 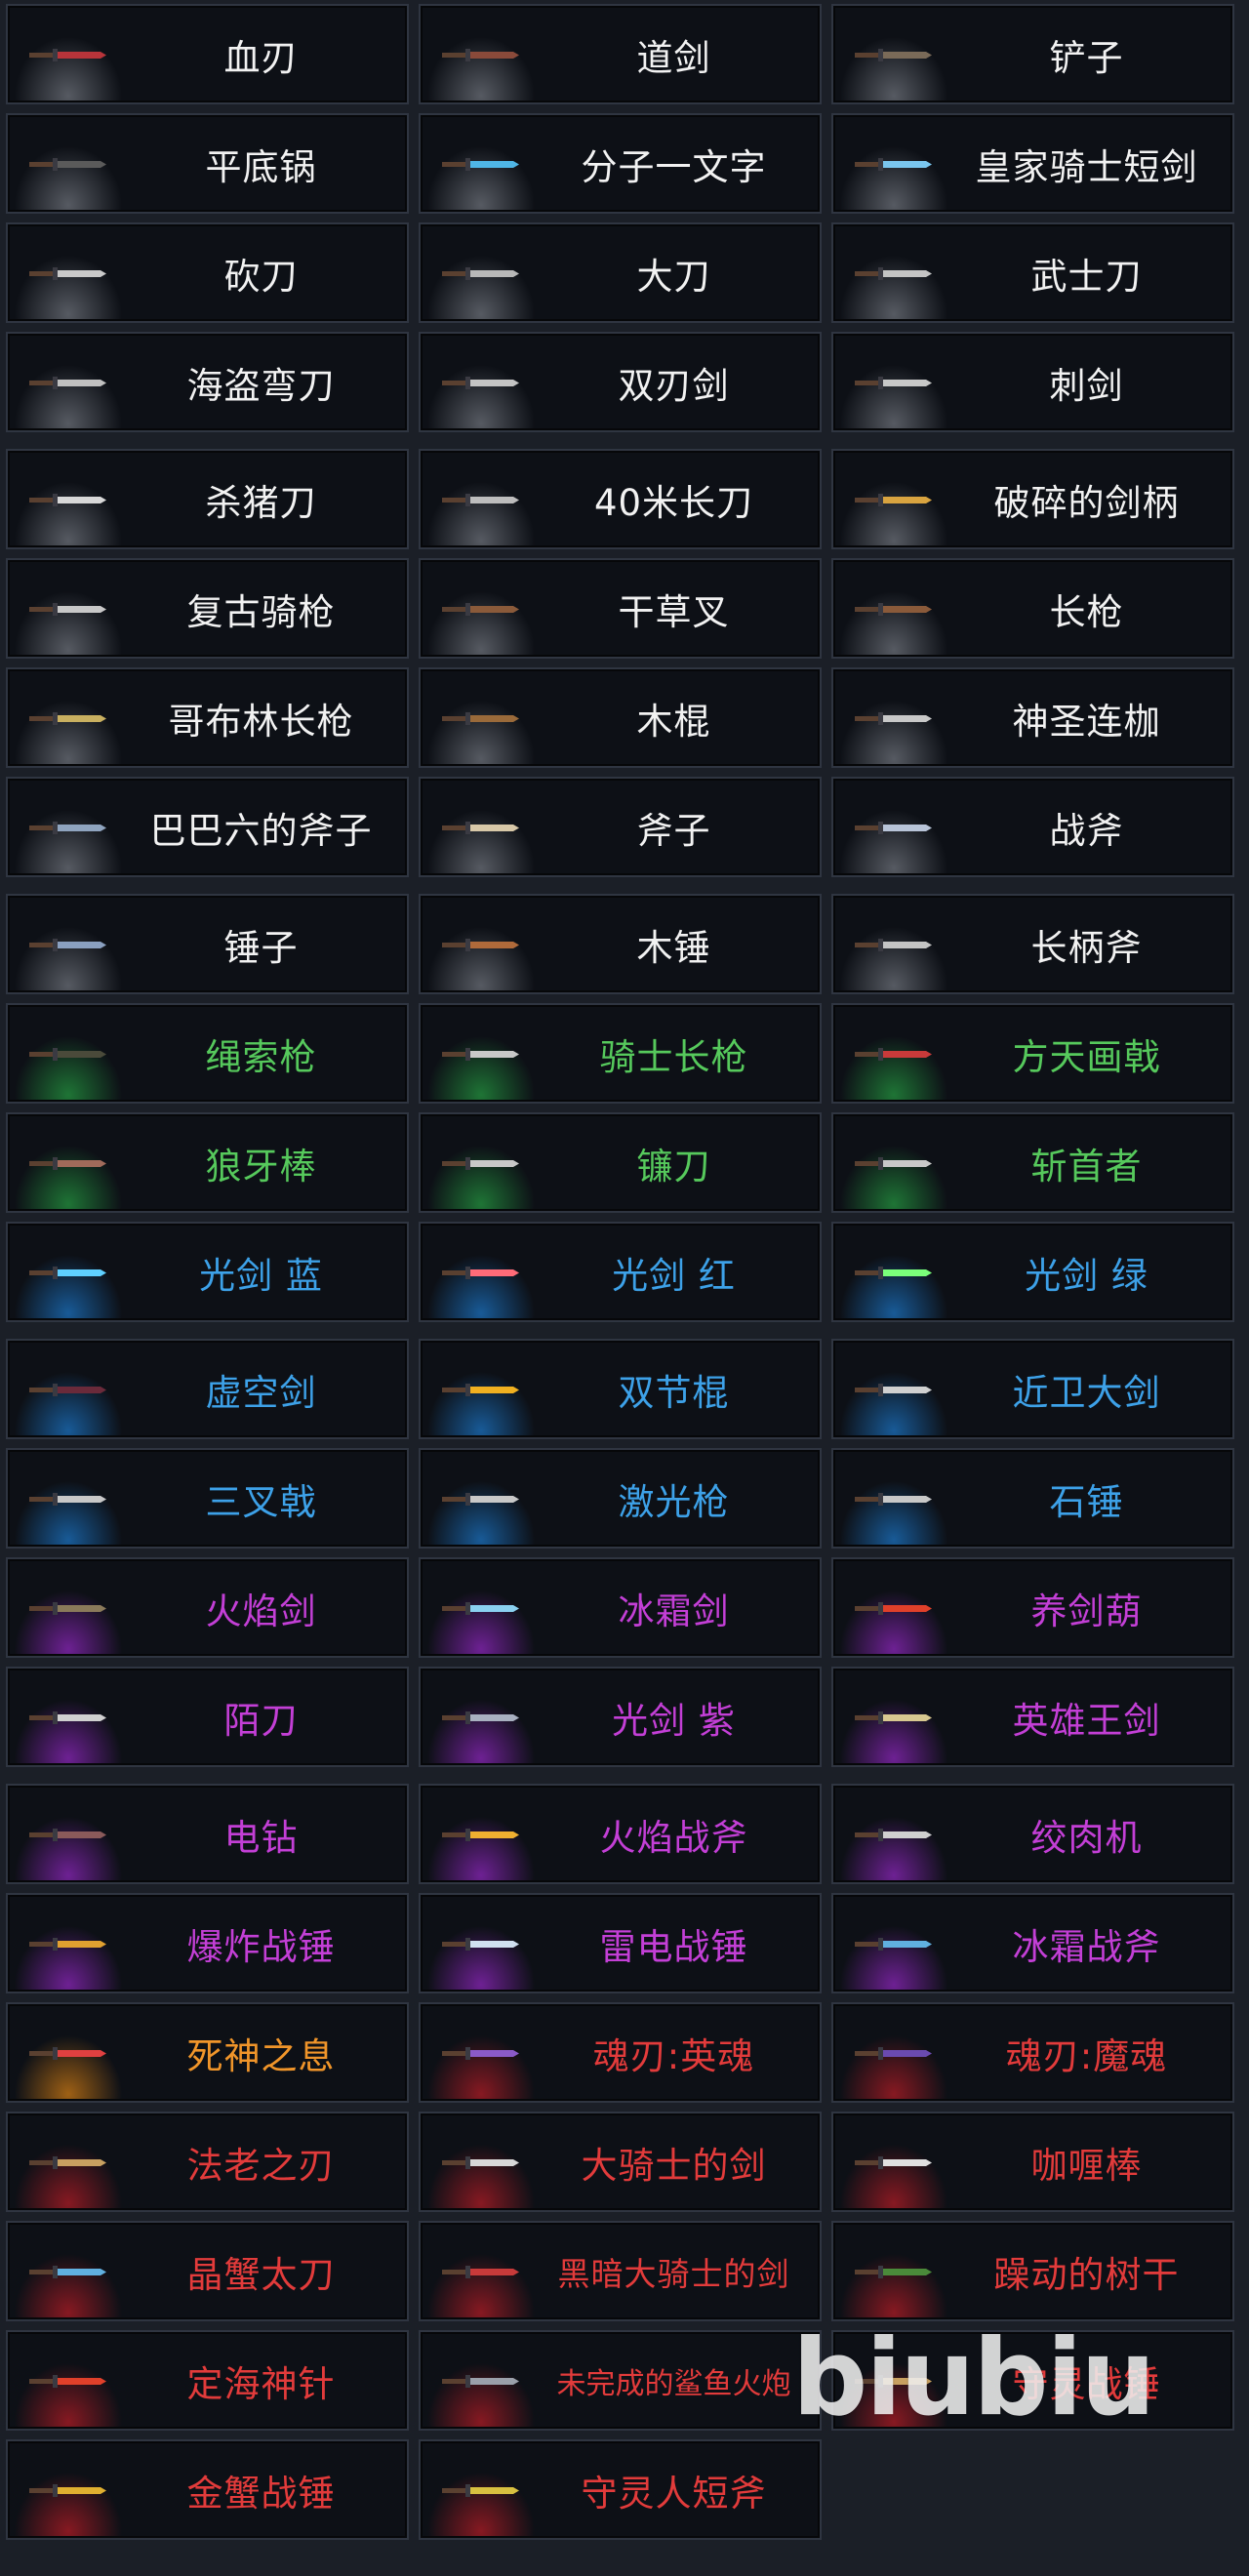 What do you see at coordinates (620, 1834) in the screenshot?
I see `weapon-card: 火焰战斧` at bounding box center [620, 1834].